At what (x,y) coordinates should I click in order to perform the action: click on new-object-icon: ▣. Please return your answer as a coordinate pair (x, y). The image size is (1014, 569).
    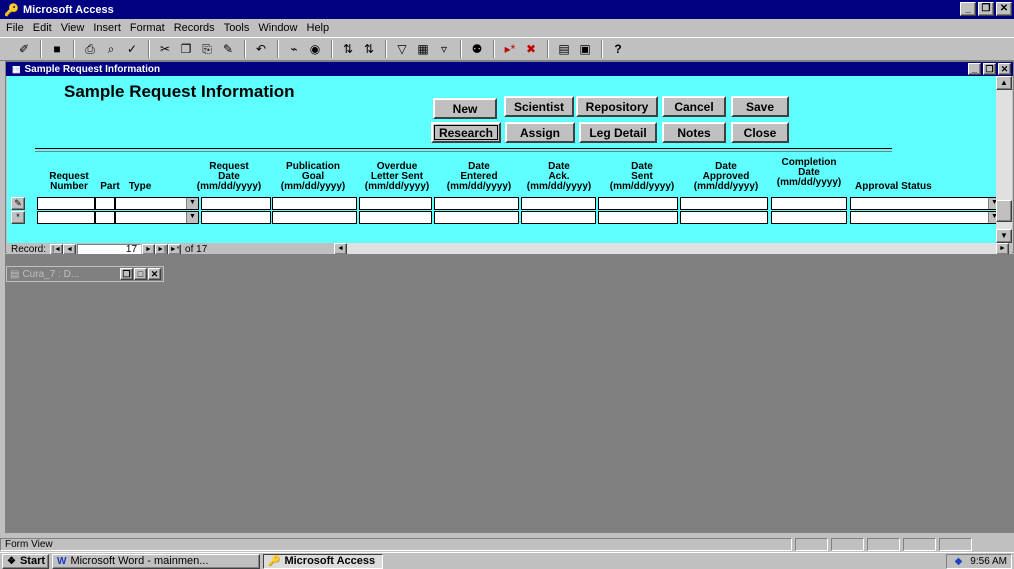
    Looking at the image, I should click on (585, 49).